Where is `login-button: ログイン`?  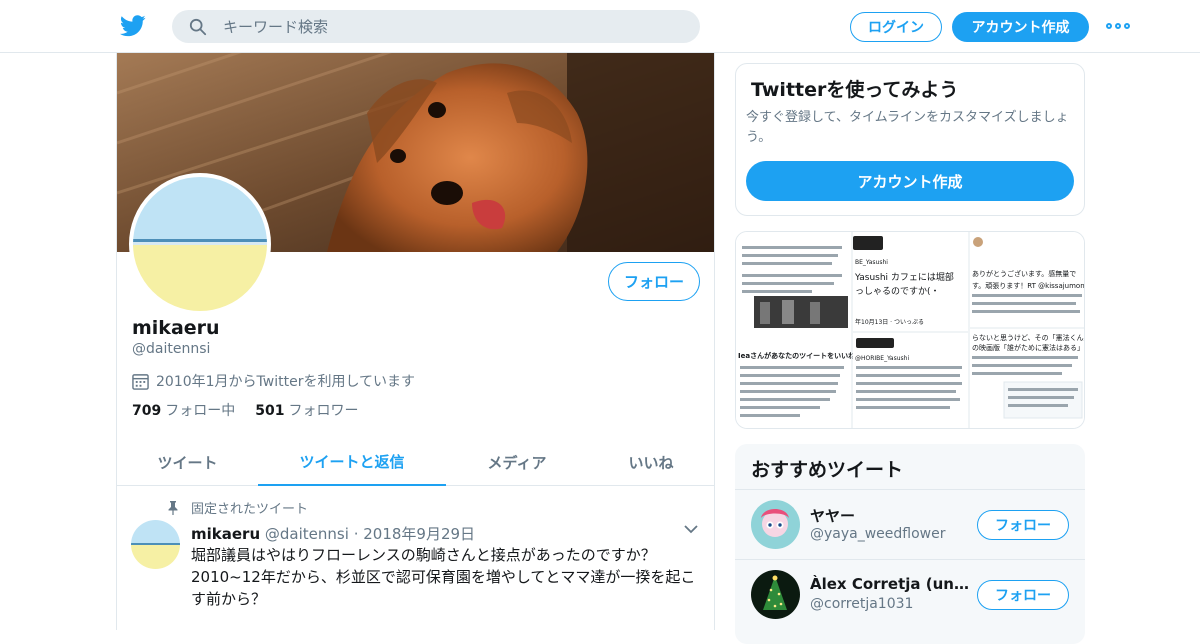 login-button: ログイン is located at coordinates (896, 27).